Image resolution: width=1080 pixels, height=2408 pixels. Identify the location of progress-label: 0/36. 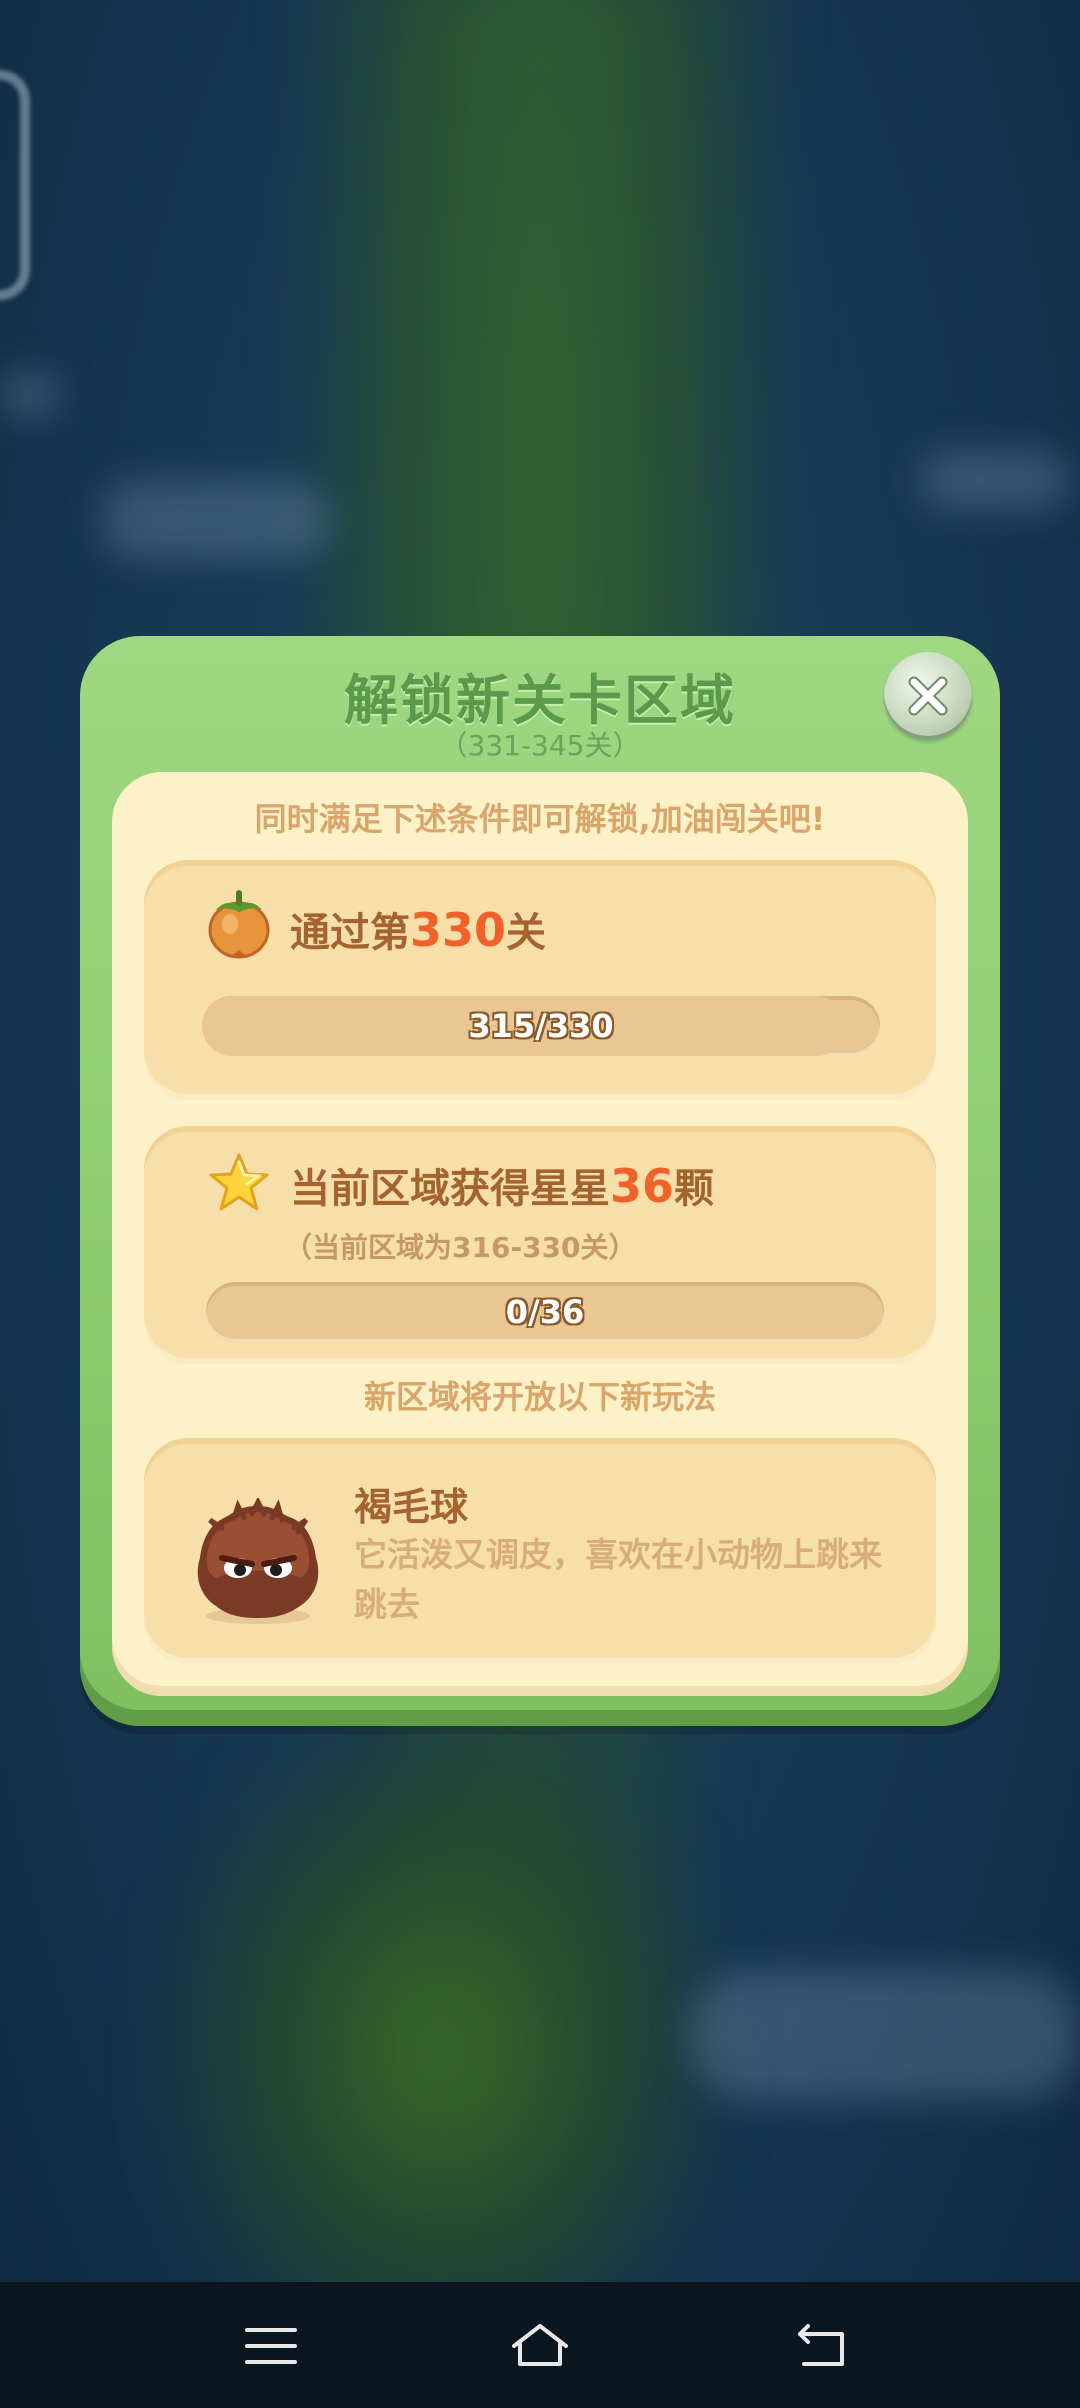
(545, 1312).